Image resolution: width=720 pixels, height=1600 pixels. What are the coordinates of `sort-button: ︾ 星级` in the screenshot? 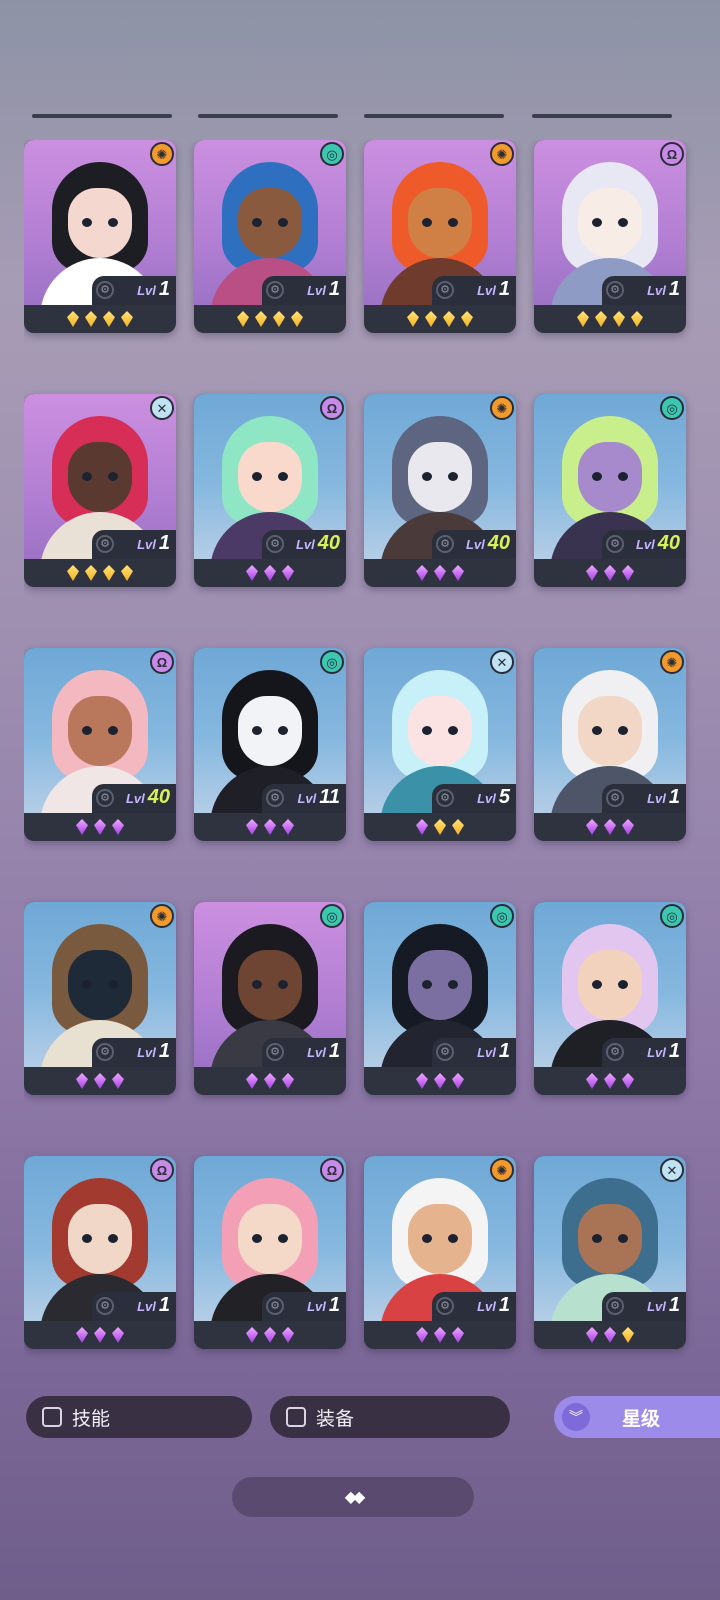 It's located at (637, 1417).